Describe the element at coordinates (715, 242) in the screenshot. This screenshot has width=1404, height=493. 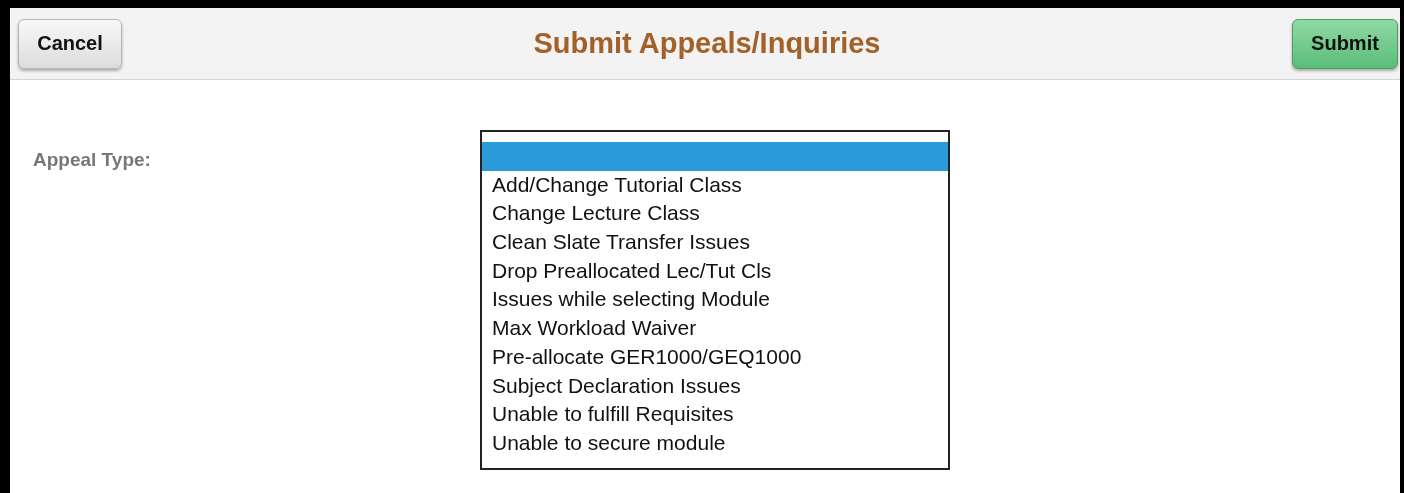
I see `list-option: Clean Slate Transfer Issues` at that location.